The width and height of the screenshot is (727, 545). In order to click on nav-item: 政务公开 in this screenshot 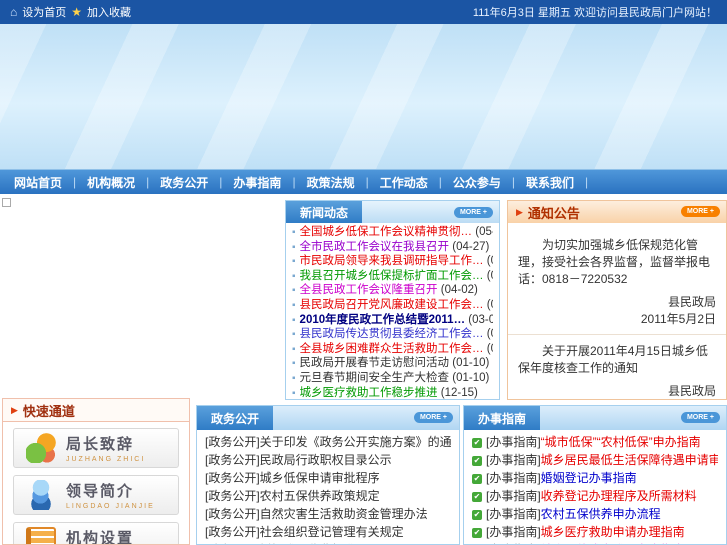, I will do `click(196, 182)`.